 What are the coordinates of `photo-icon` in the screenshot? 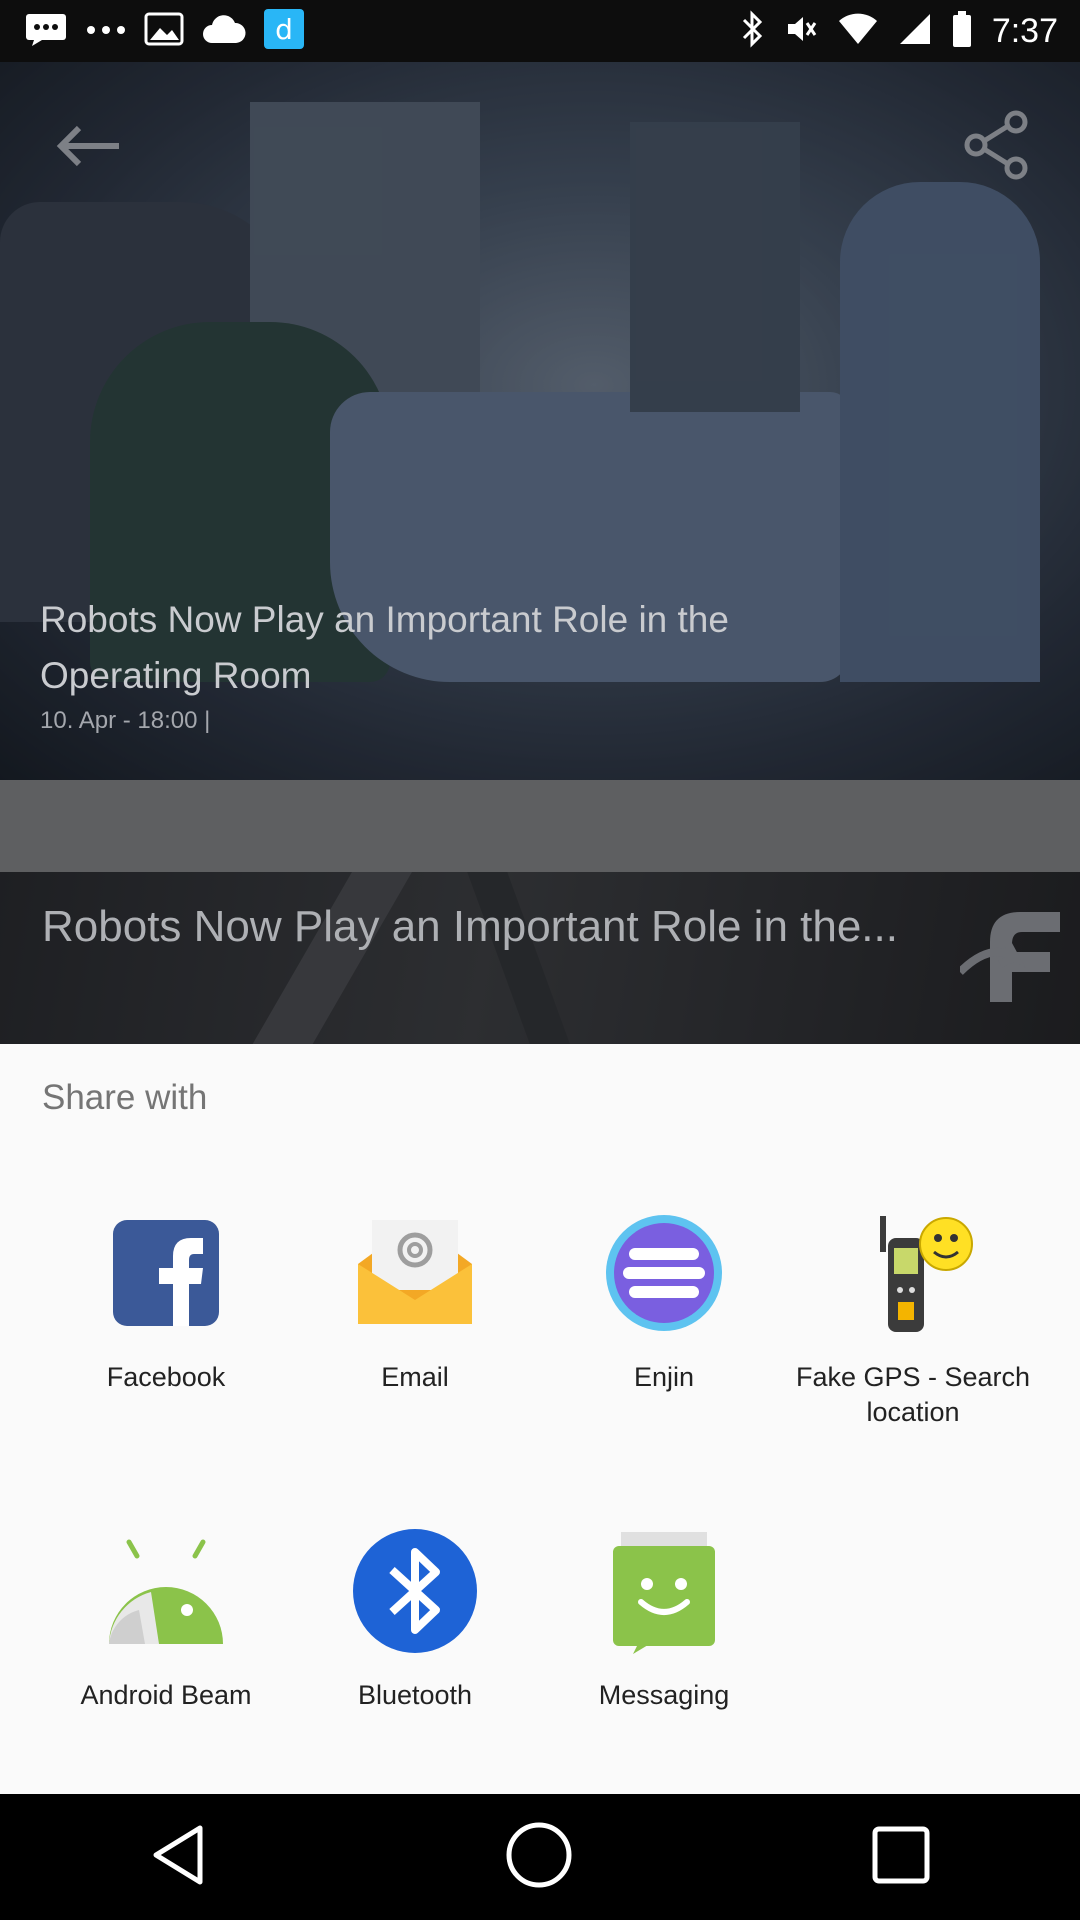 It's located at (164, 31).